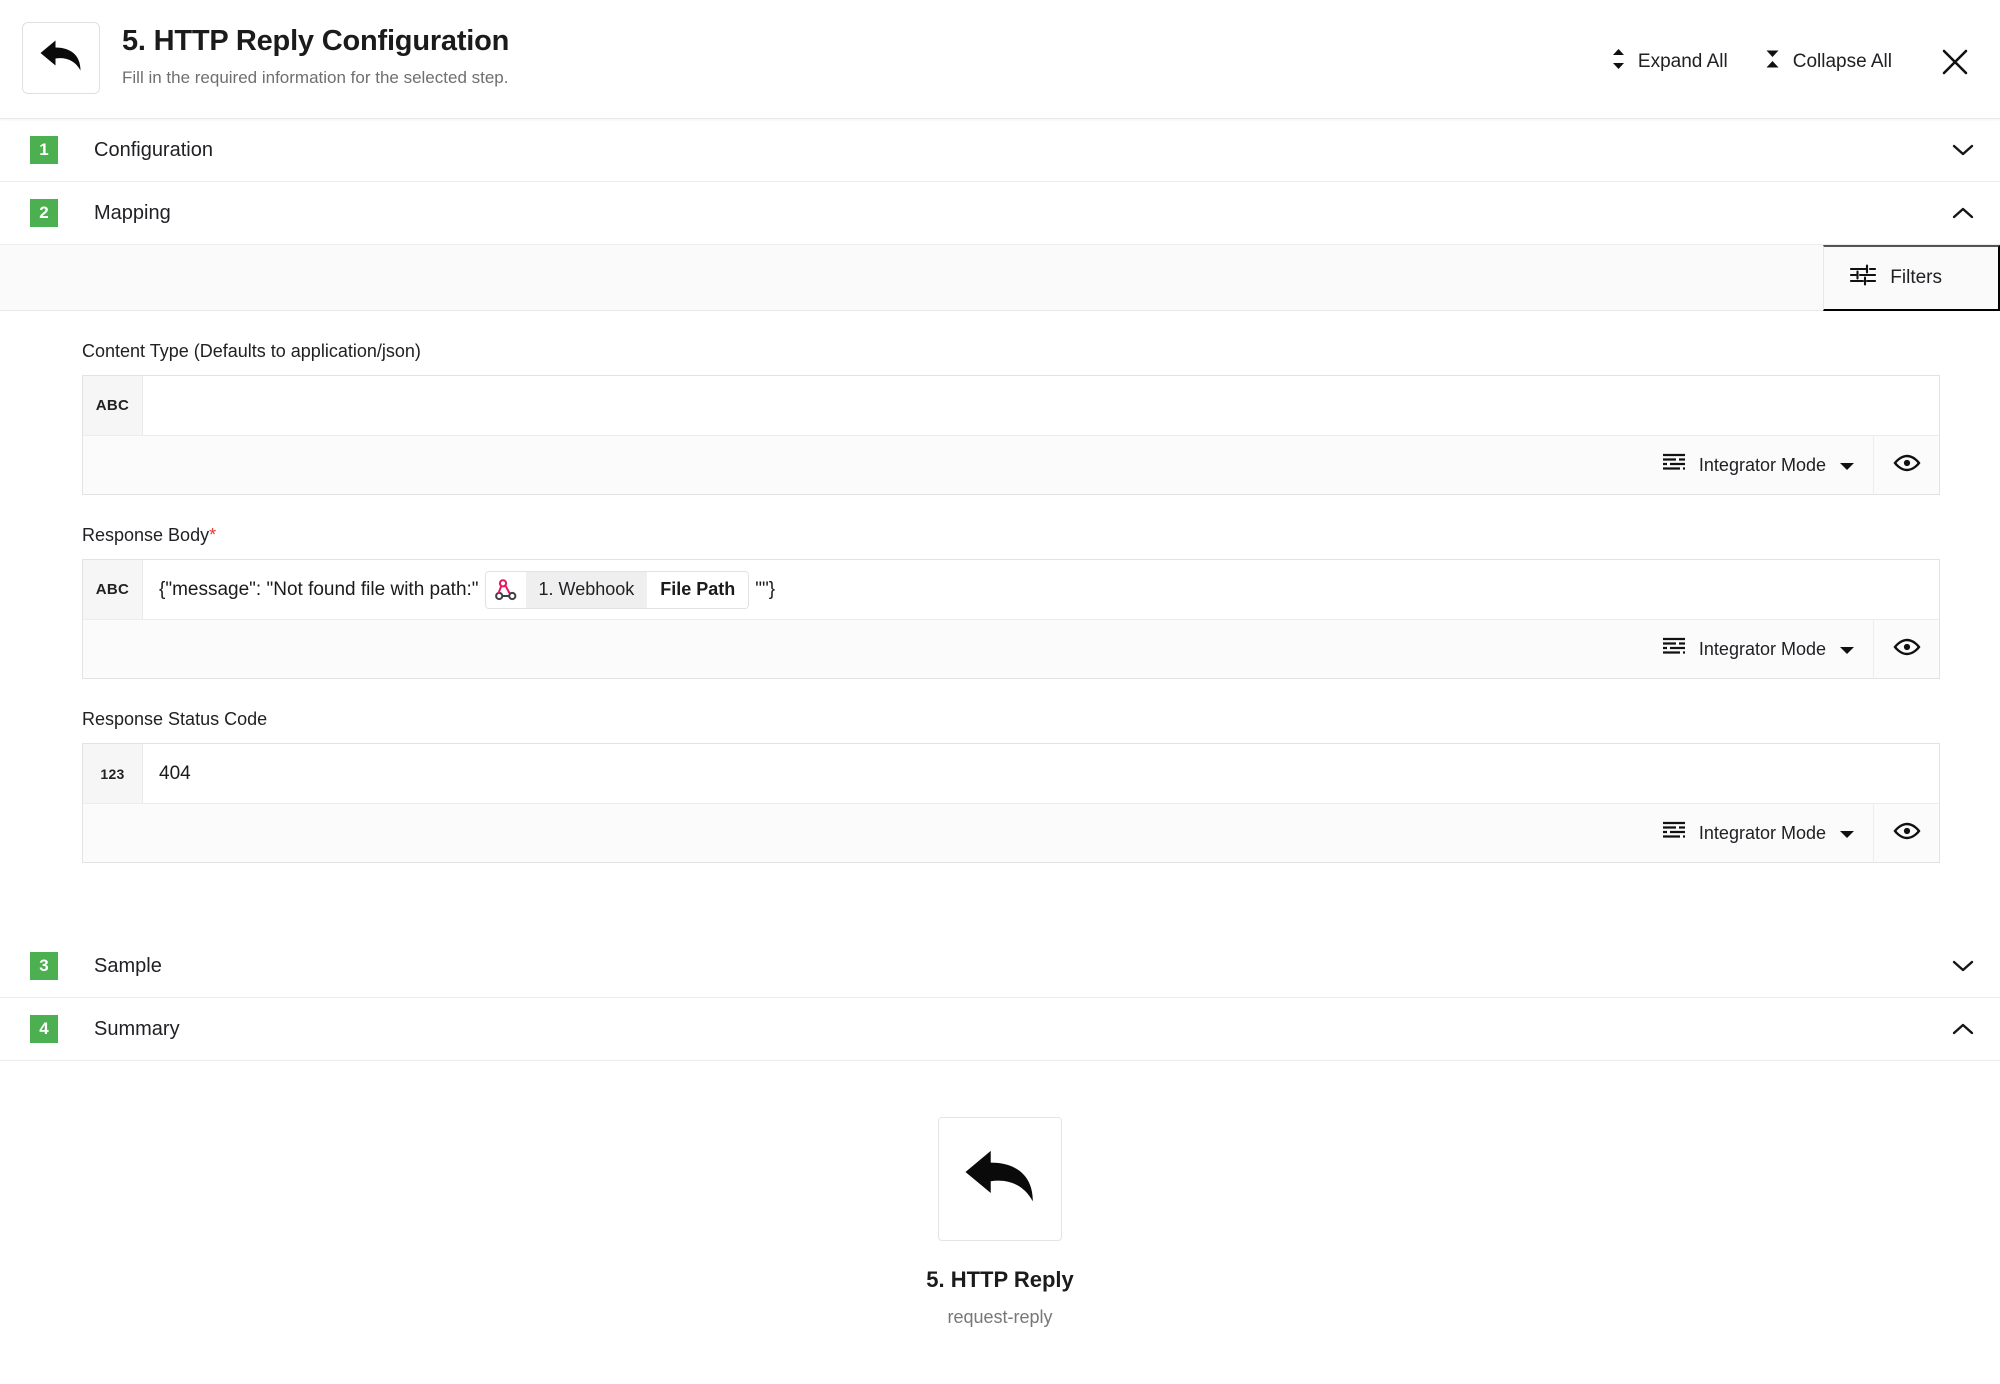 This screenshot has height=1384, width=2000. What do you see at coordinates (1011, 535) in the screenshot?
I see `field-label: Response Body*` at bounding box center [1011, 535].